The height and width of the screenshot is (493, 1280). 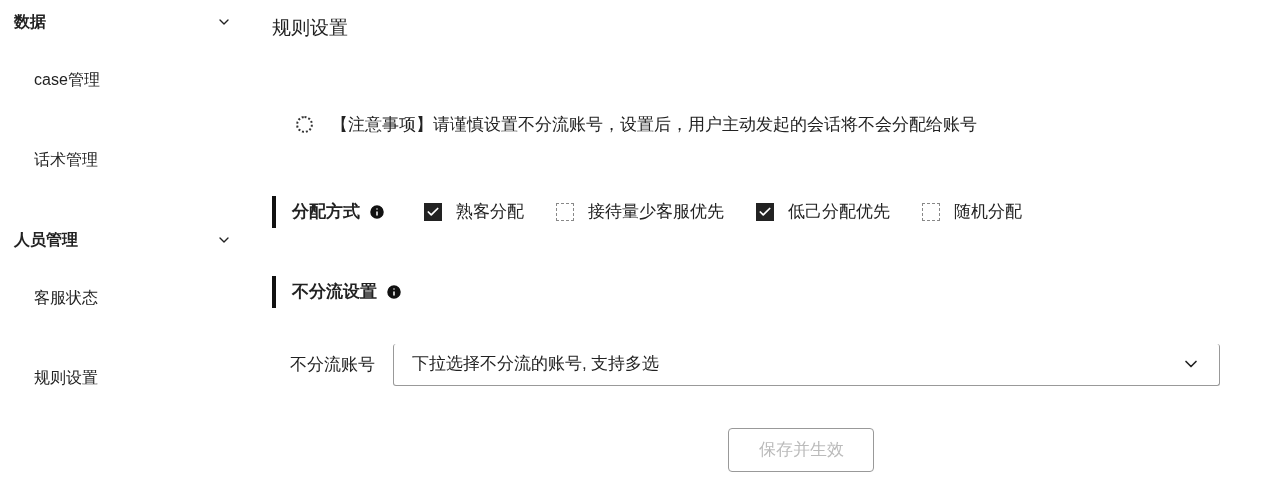 What do you see at coordinates (654, 125) in the screenshot?
I see `notice-text: 【注意事项】请谨慎设置不分流账号，设置后，用户主动发起的会话将不会分配给账号` at bounding box center [654, 125].